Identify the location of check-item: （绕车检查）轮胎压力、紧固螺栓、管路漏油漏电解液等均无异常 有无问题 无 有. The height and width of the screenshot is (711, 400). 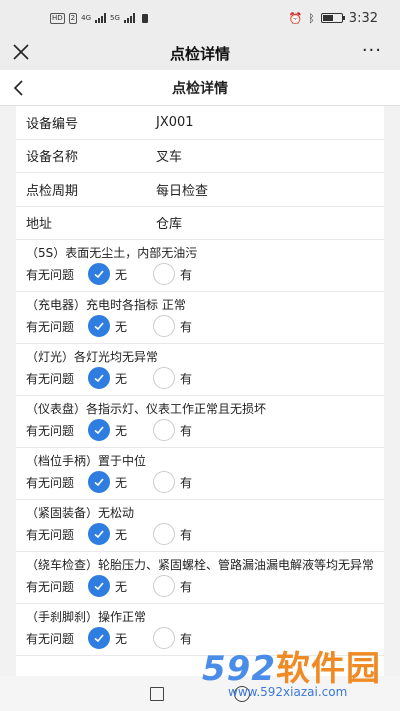
(200, 578).